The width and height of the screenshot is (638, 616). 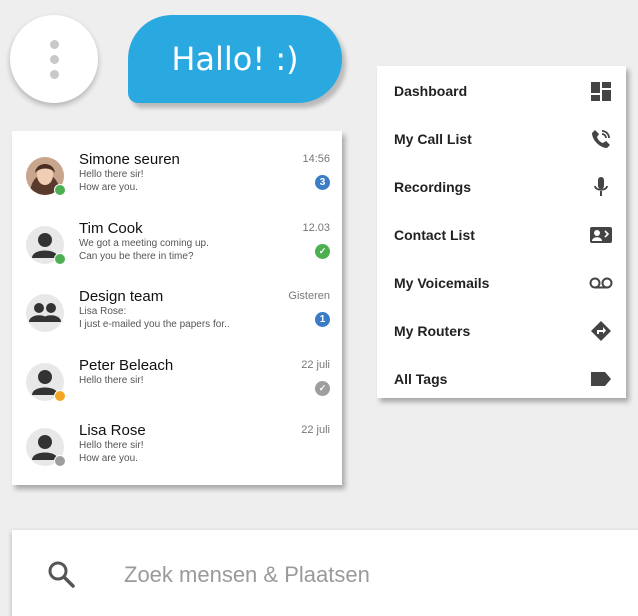 What do you see at coordinates (501, 186) in the screenshot?
I see `nav-item-recordings: Recordings` at bounding box center [501, 186].